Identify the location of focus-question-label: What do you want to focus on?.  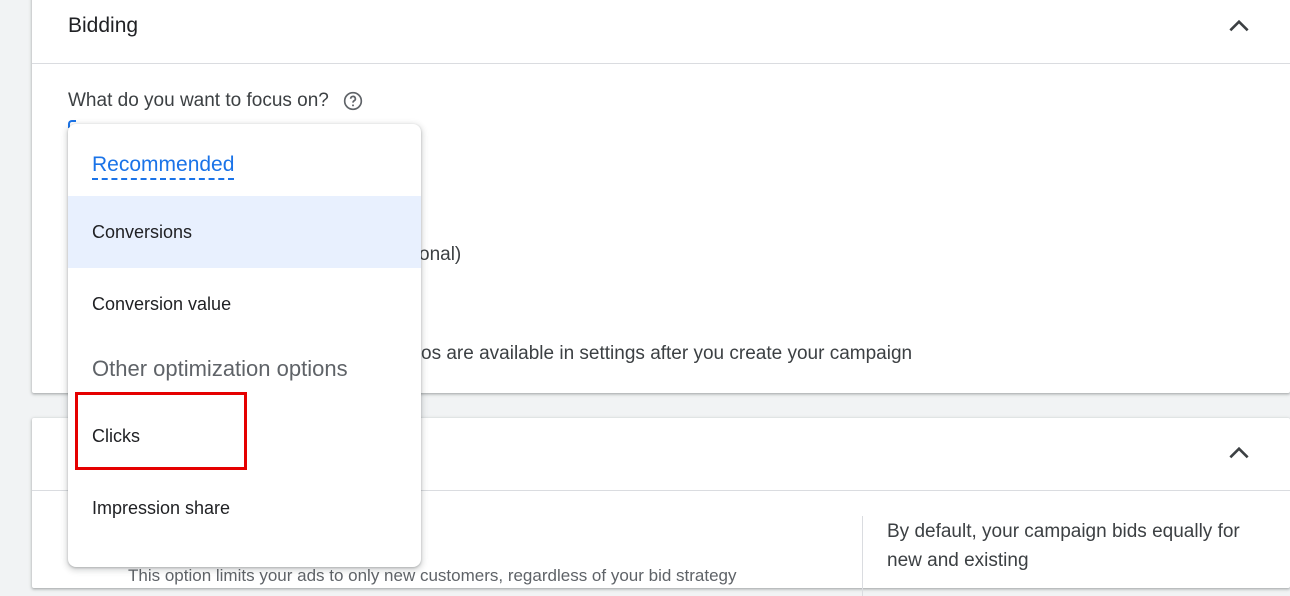
(198, 100).